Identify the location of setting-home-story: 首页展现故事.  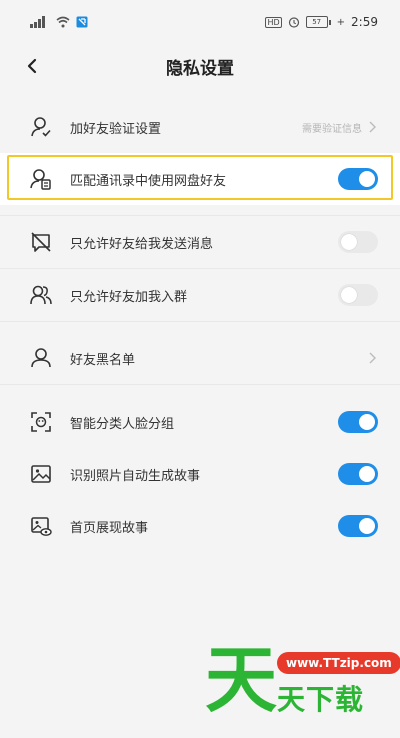
(200, 526).